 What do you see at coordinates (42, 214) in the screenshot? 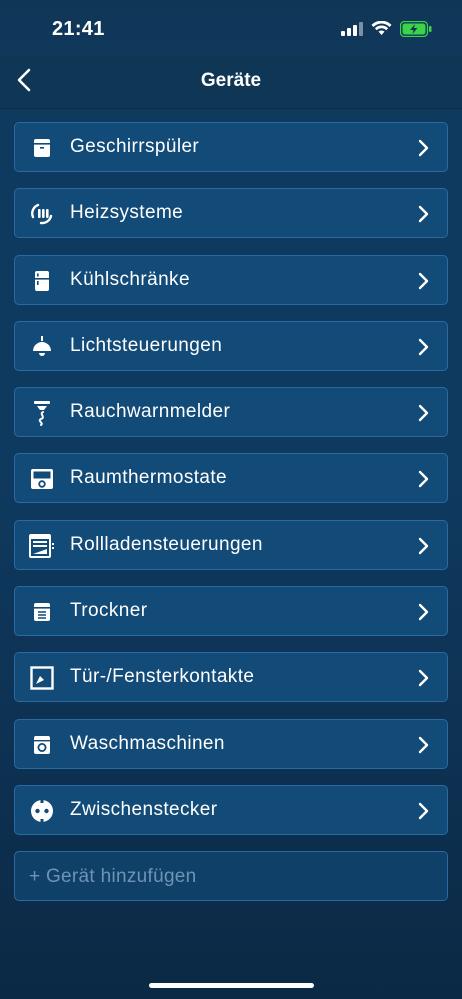
I see `heating-icon` at bounding box center [42, 214].